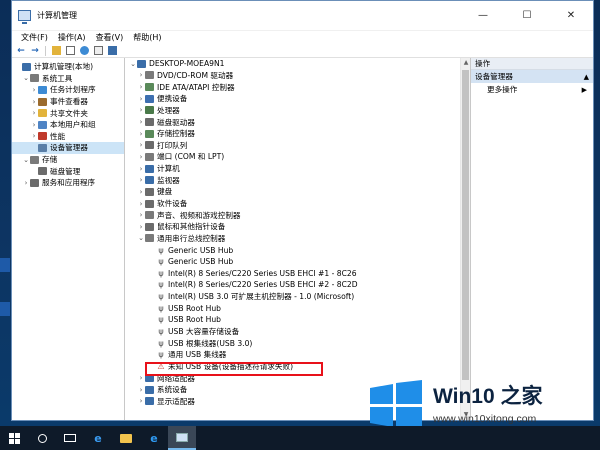 This screenshot has height=450, width=600. I want to click on usb-device-item: ψ USB 根集线器(USB 3.0), so click(297, 343).